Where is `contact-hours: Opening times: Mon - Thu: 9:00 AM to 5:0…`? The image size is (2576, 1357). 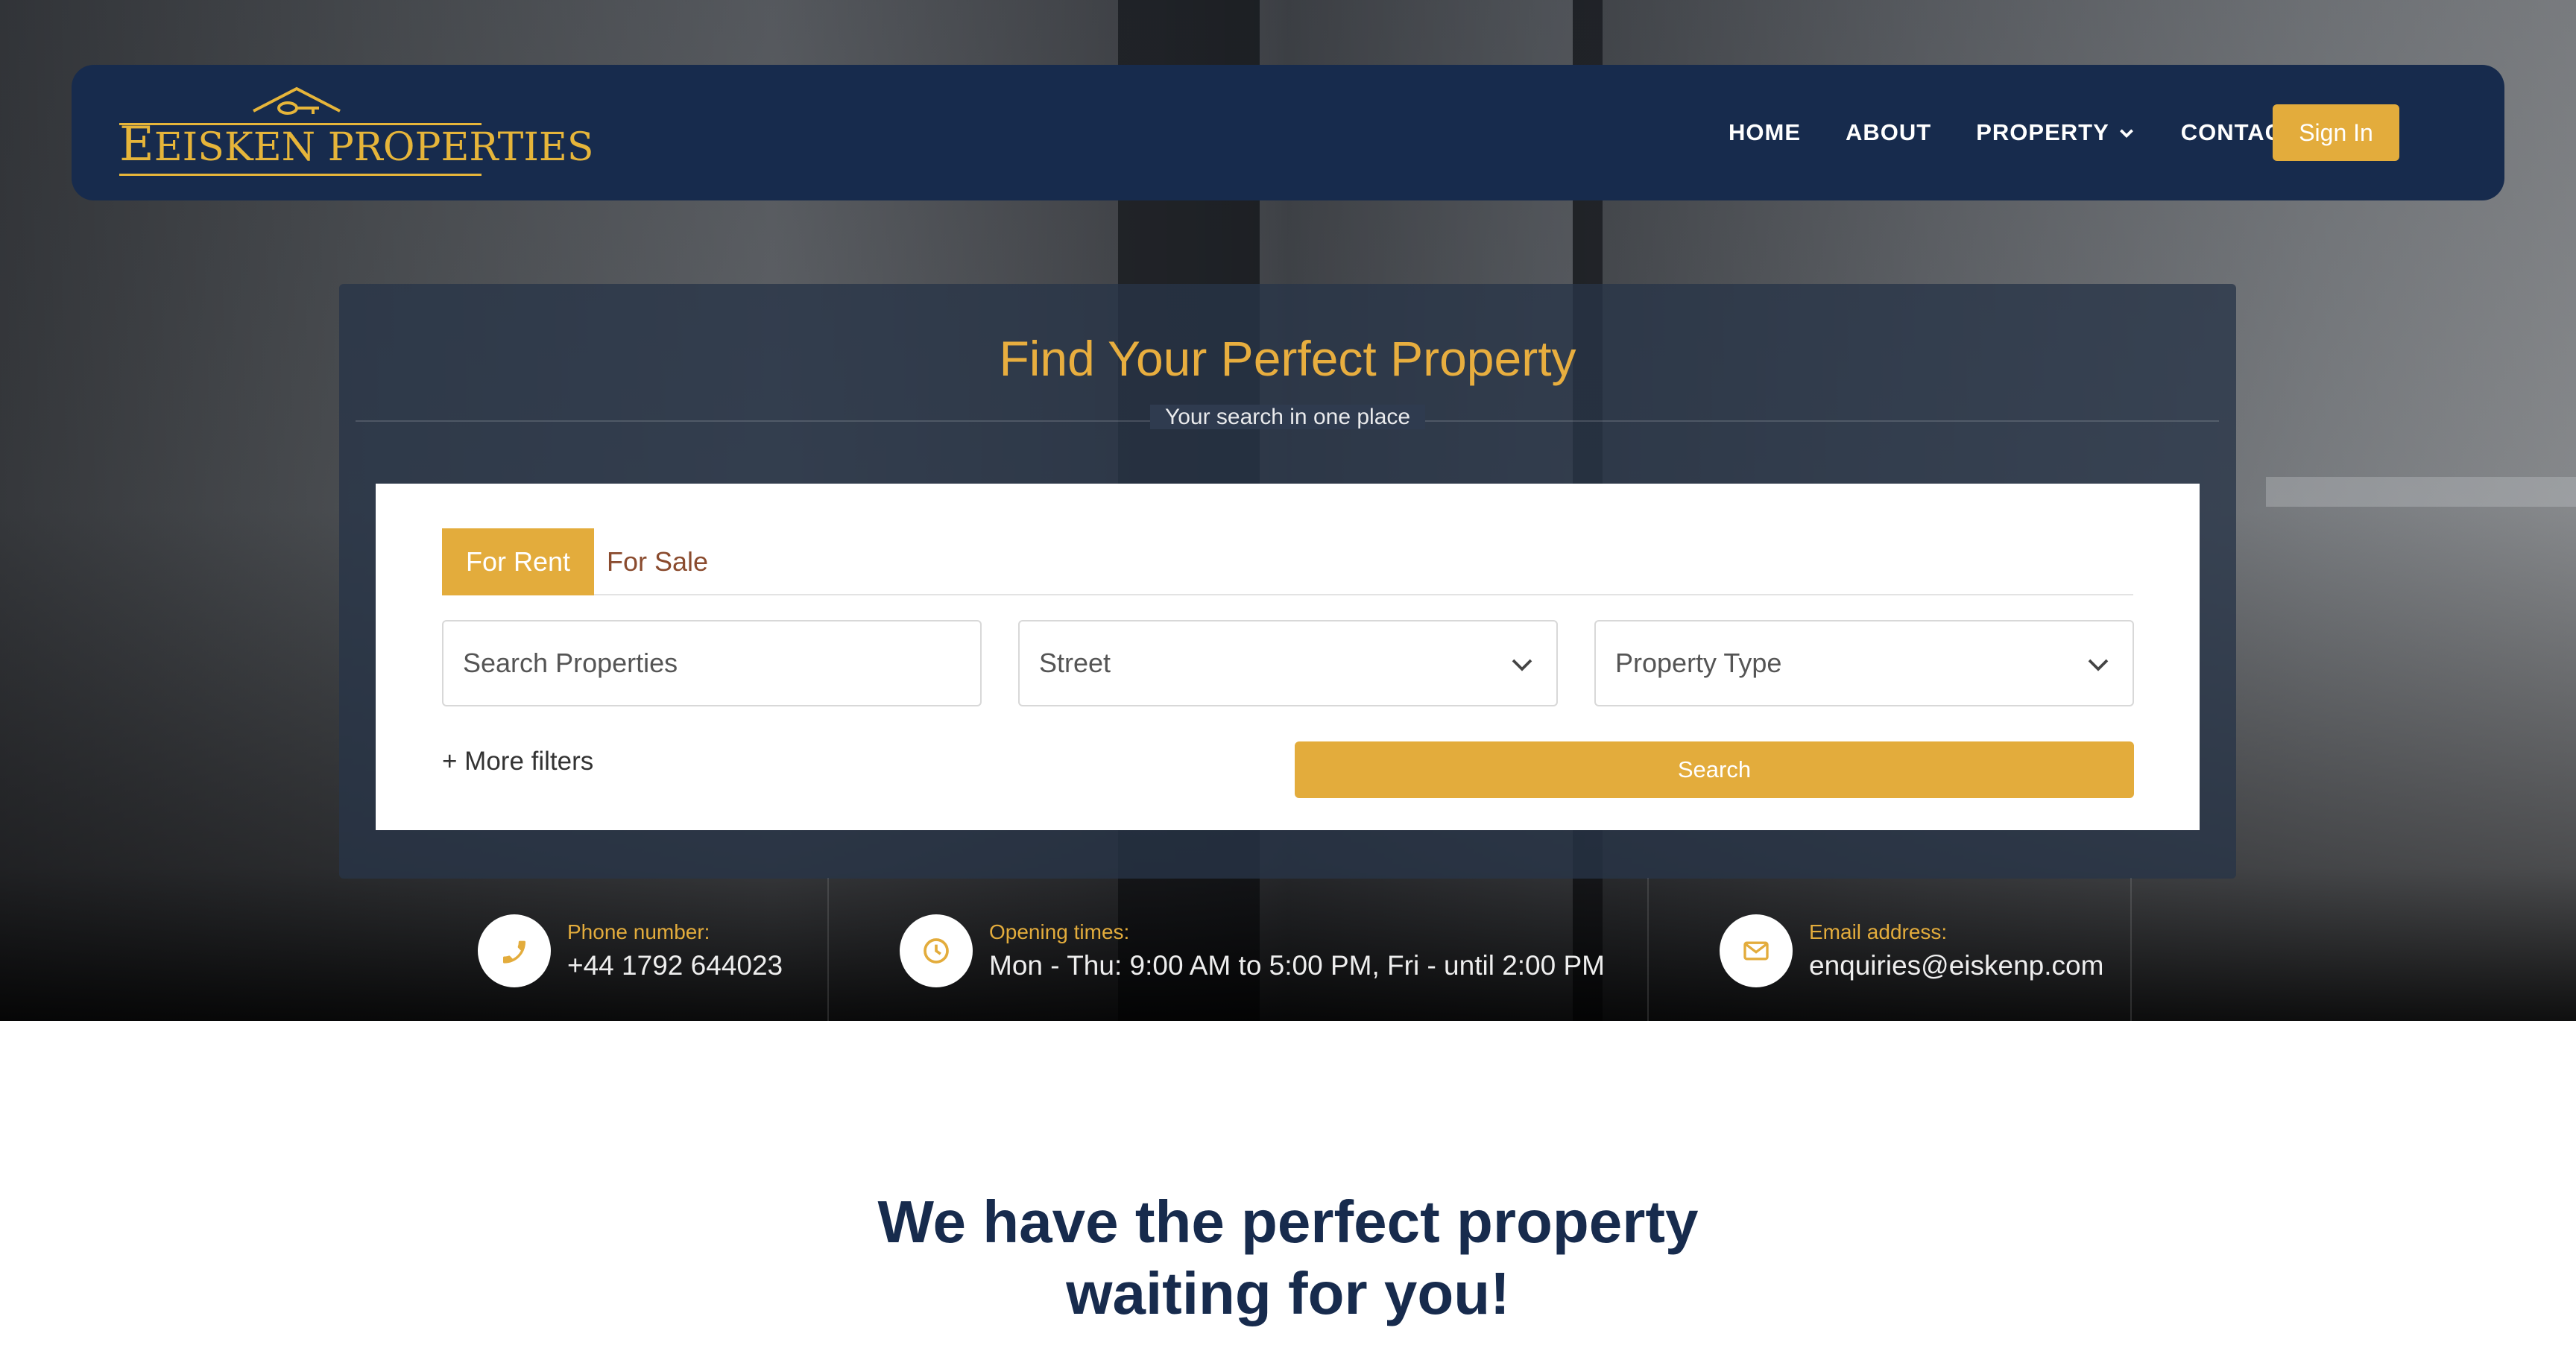 contact-hours: Opening times: Mon - Thu: 9:00 AM to 5:0… is located at coordinates (1252, 951).